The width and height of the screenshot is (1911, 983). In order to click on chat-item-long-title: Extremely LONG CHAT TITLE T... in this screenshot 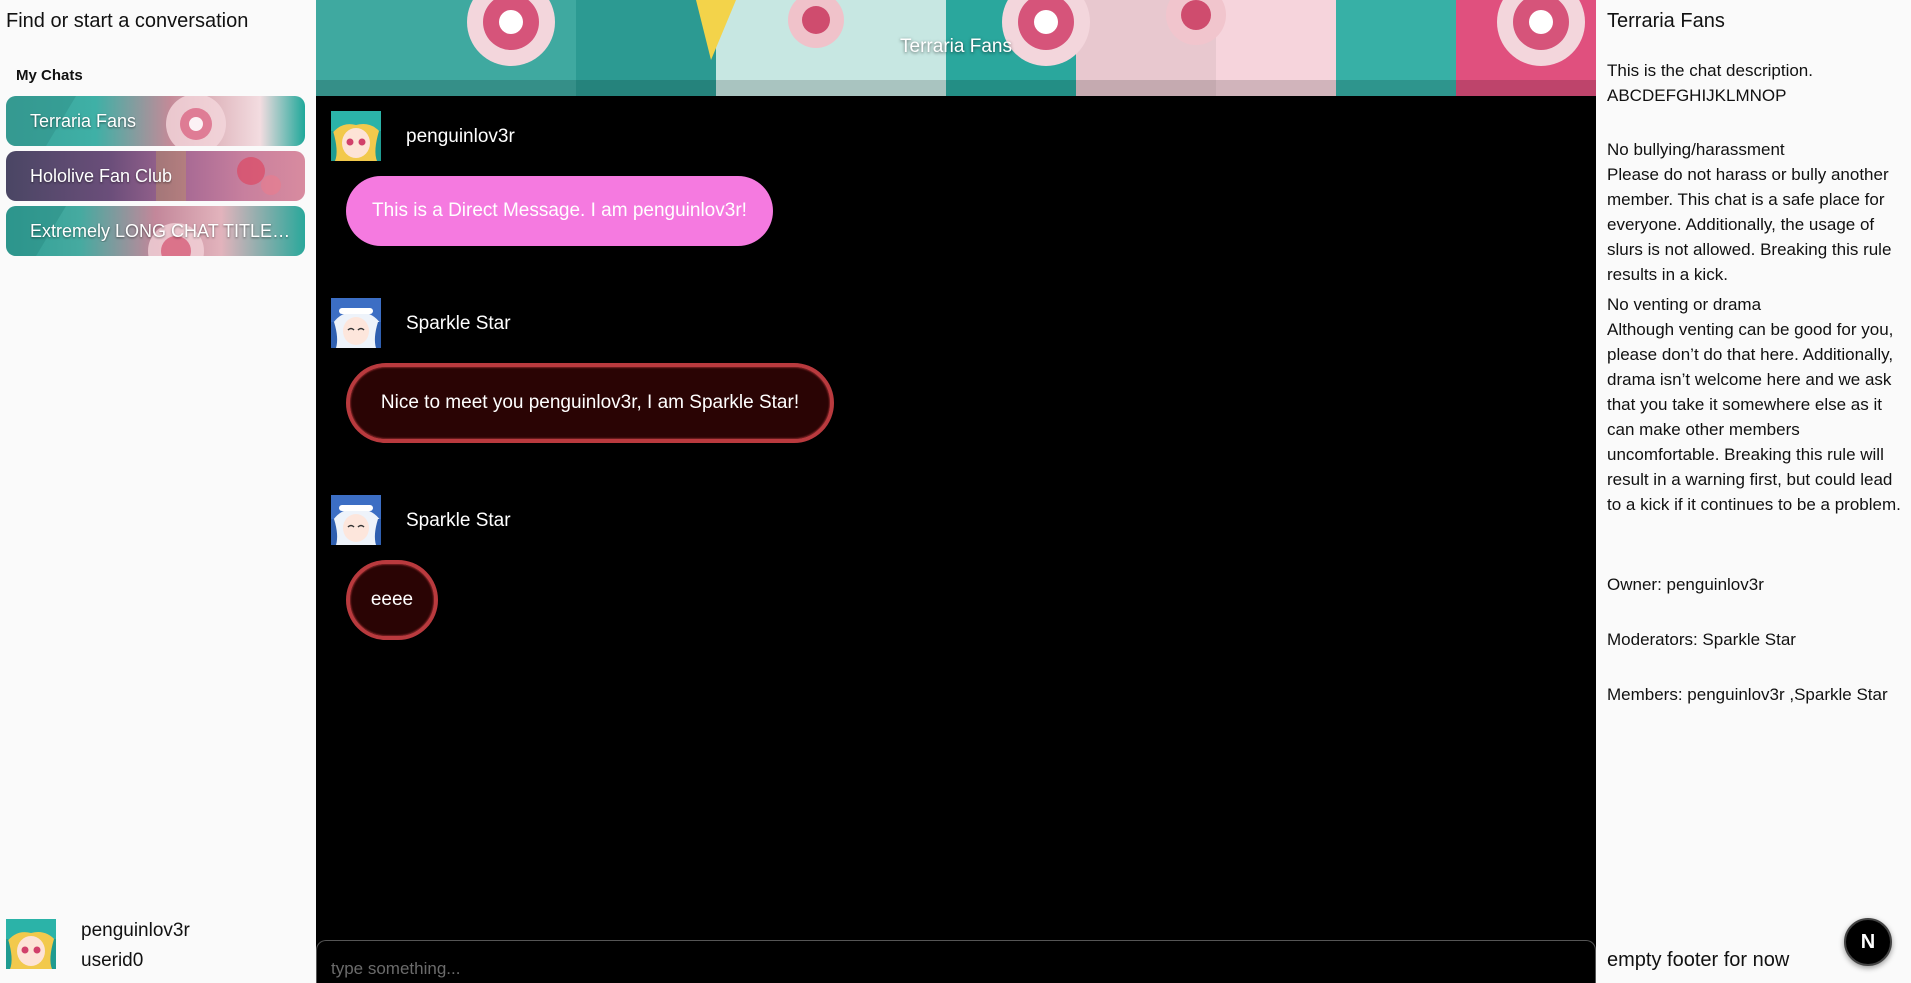, I will do `click(155, 231)`.